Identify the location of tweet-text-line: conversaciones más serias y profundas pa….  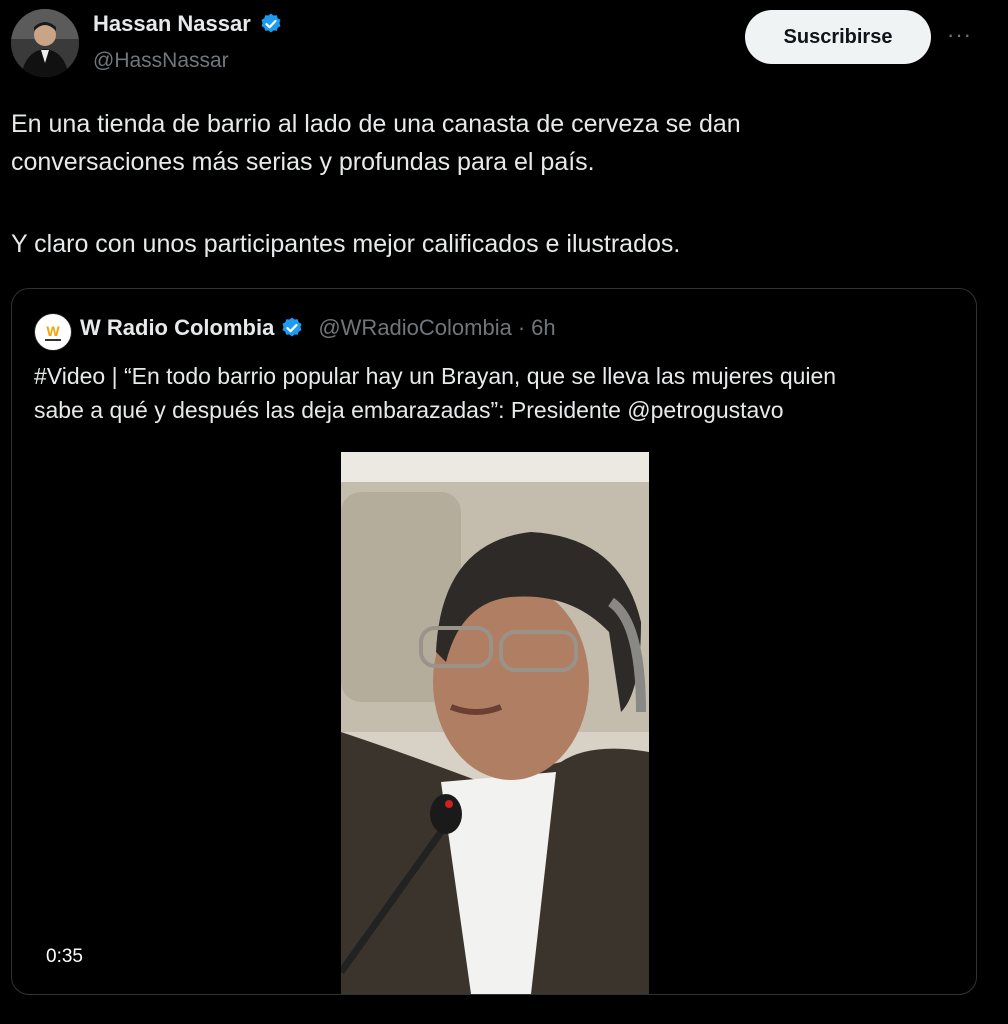
(303, 162).